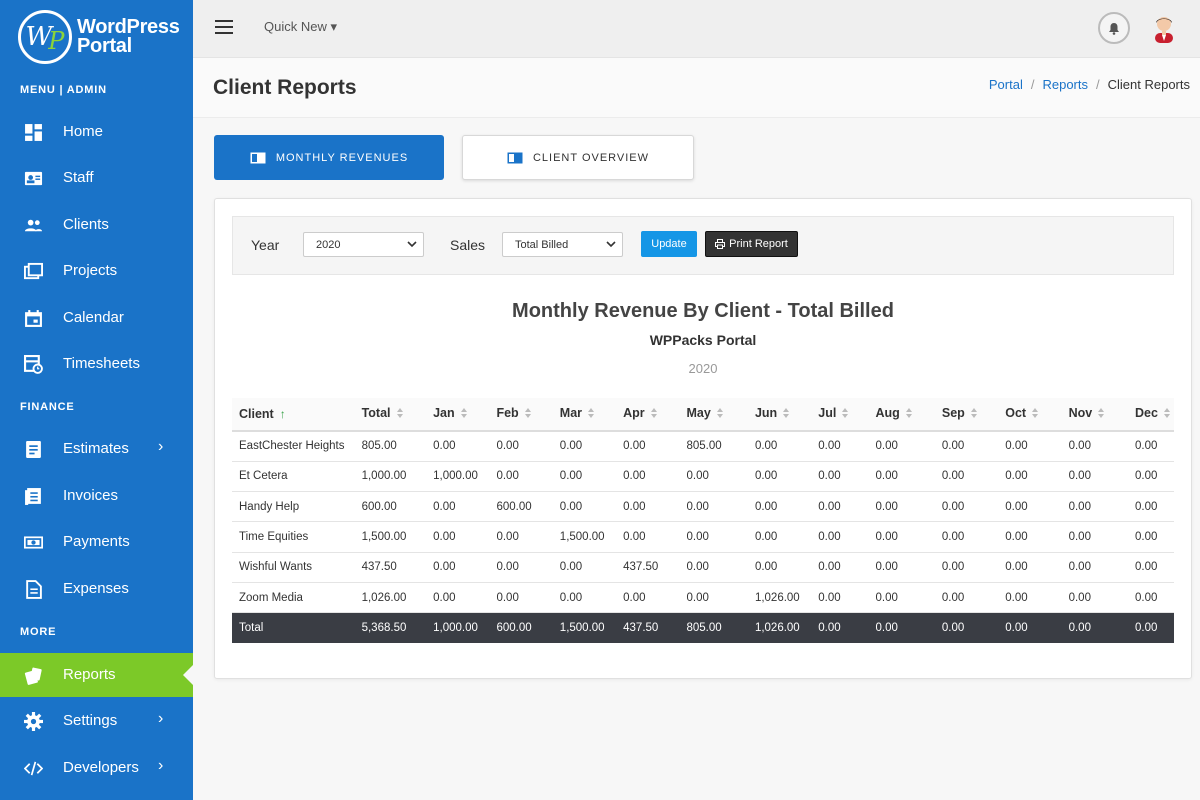  I want to click on sidebar-item-payments: Payments, so click(96, 542).